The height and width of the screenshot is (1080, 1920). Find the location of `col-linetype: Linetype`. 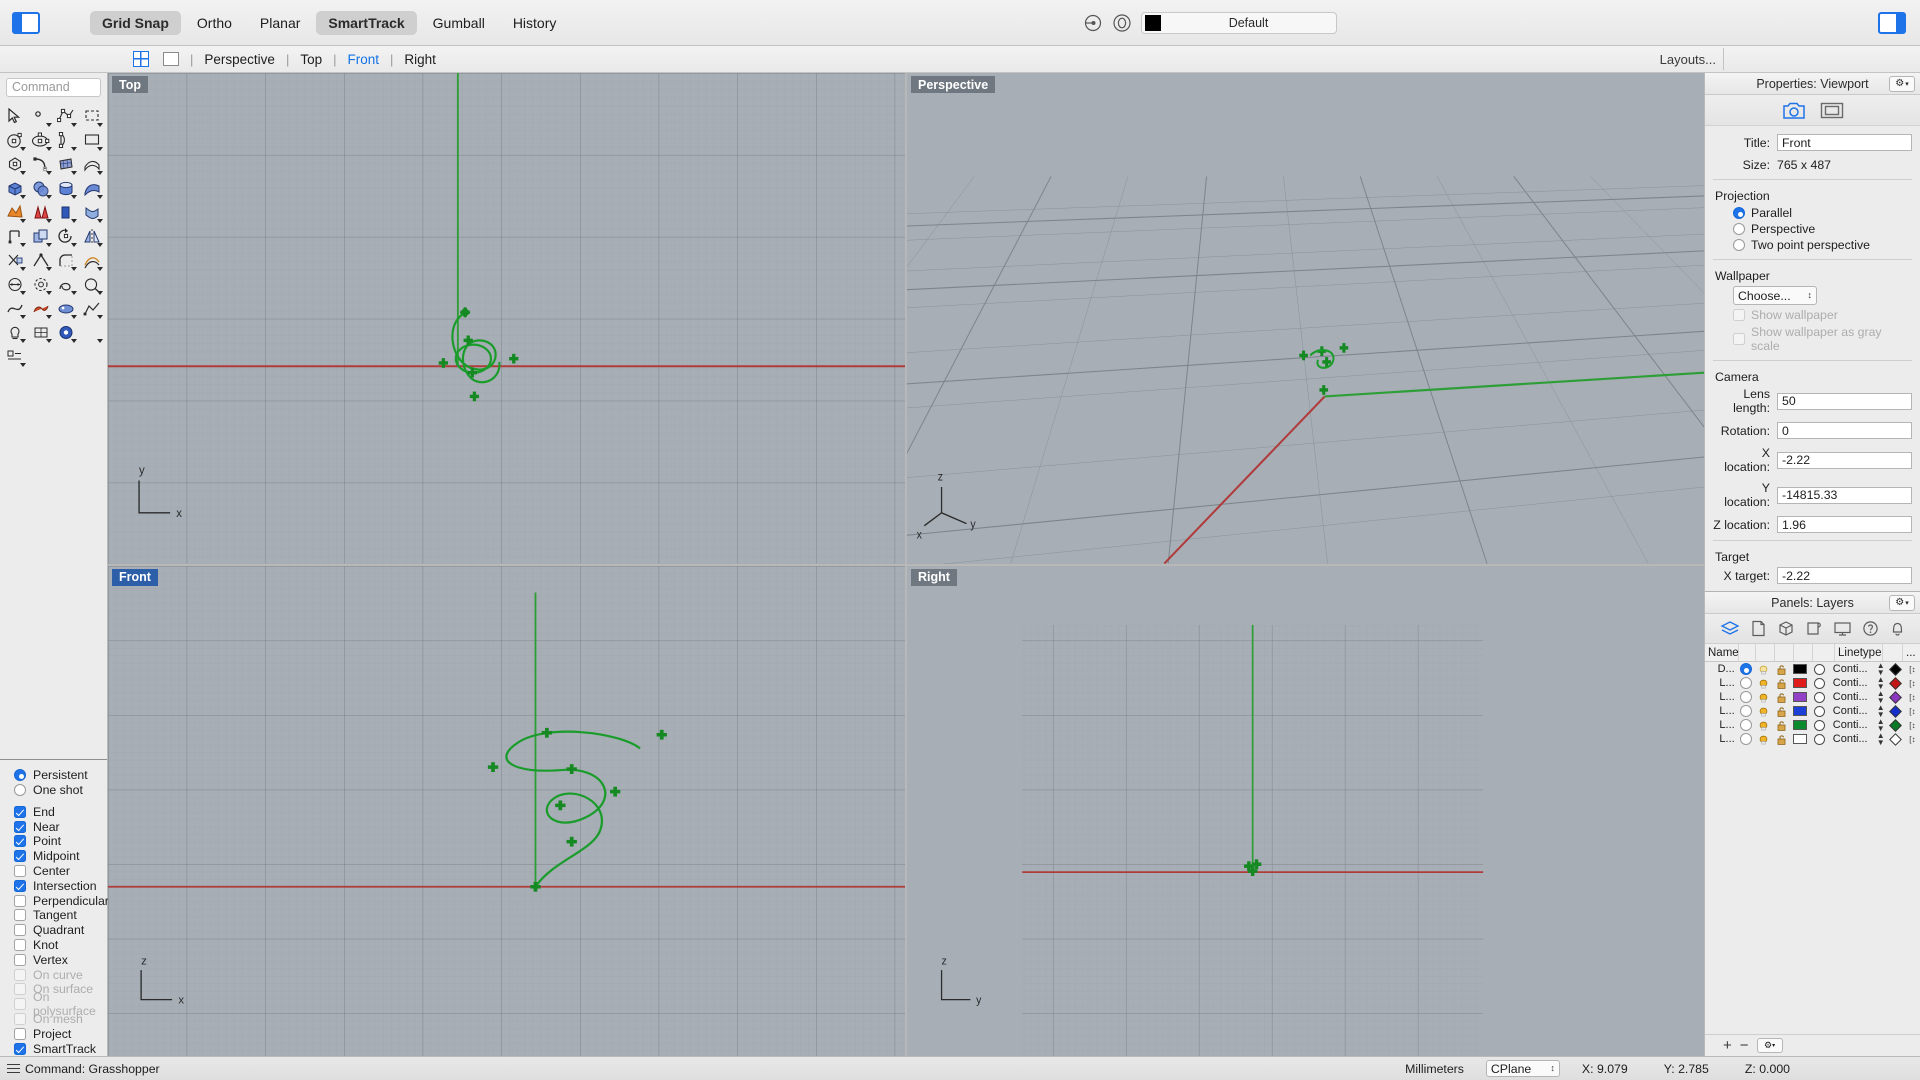

col-linetype: Linetype is located at coordinates (1859, 652).